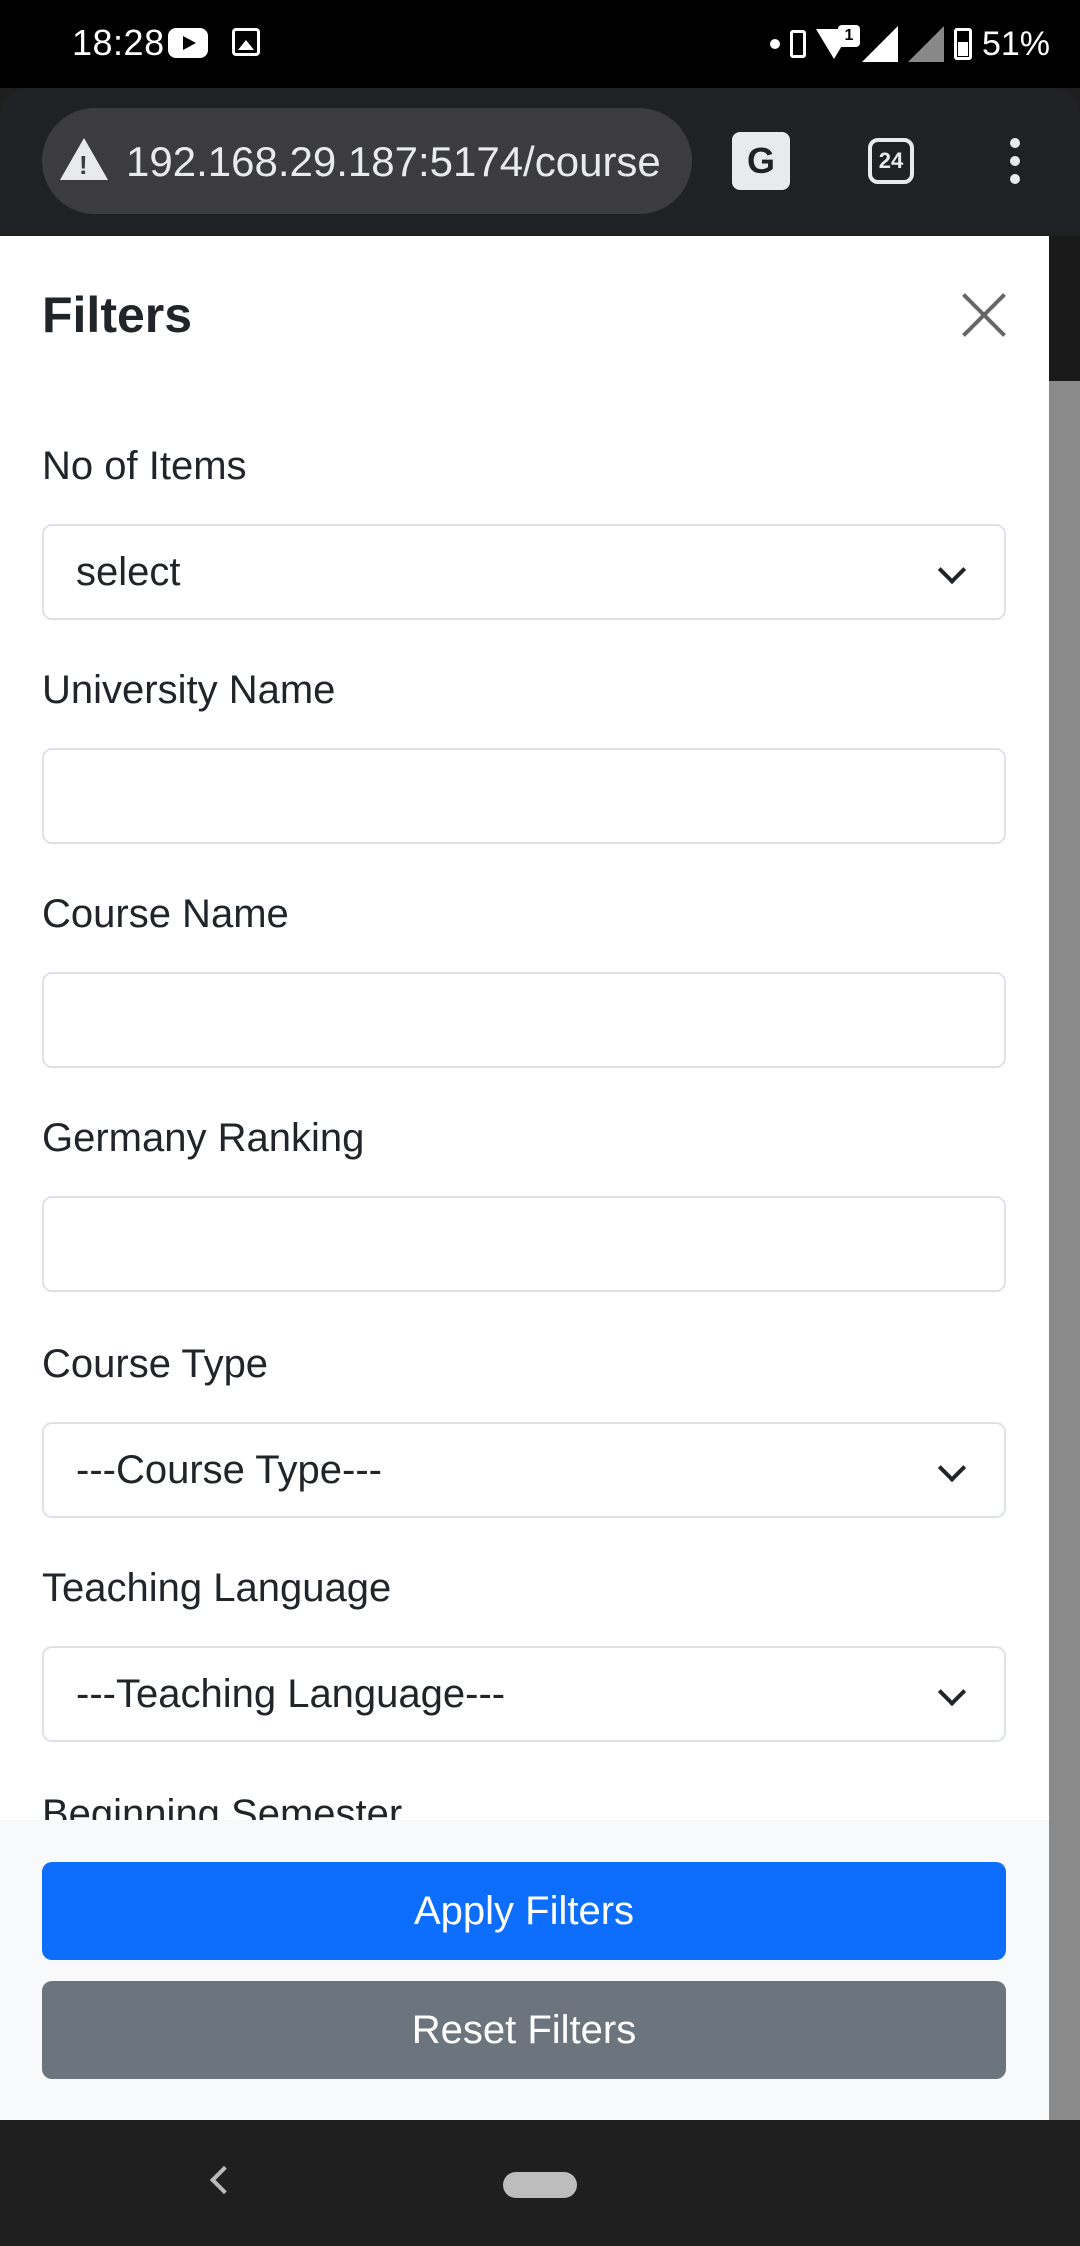 This screenshot has height=2246, width=1080. I want to click on no-of-items-value: select, so click(128, 571).